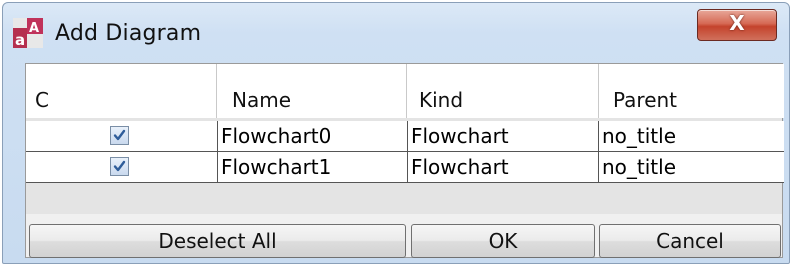 Image resolution: width=795 pixels, height=269 pixels. I want to click on table-row: Flowchart1 Flowchart no_title, so click(405, 167).